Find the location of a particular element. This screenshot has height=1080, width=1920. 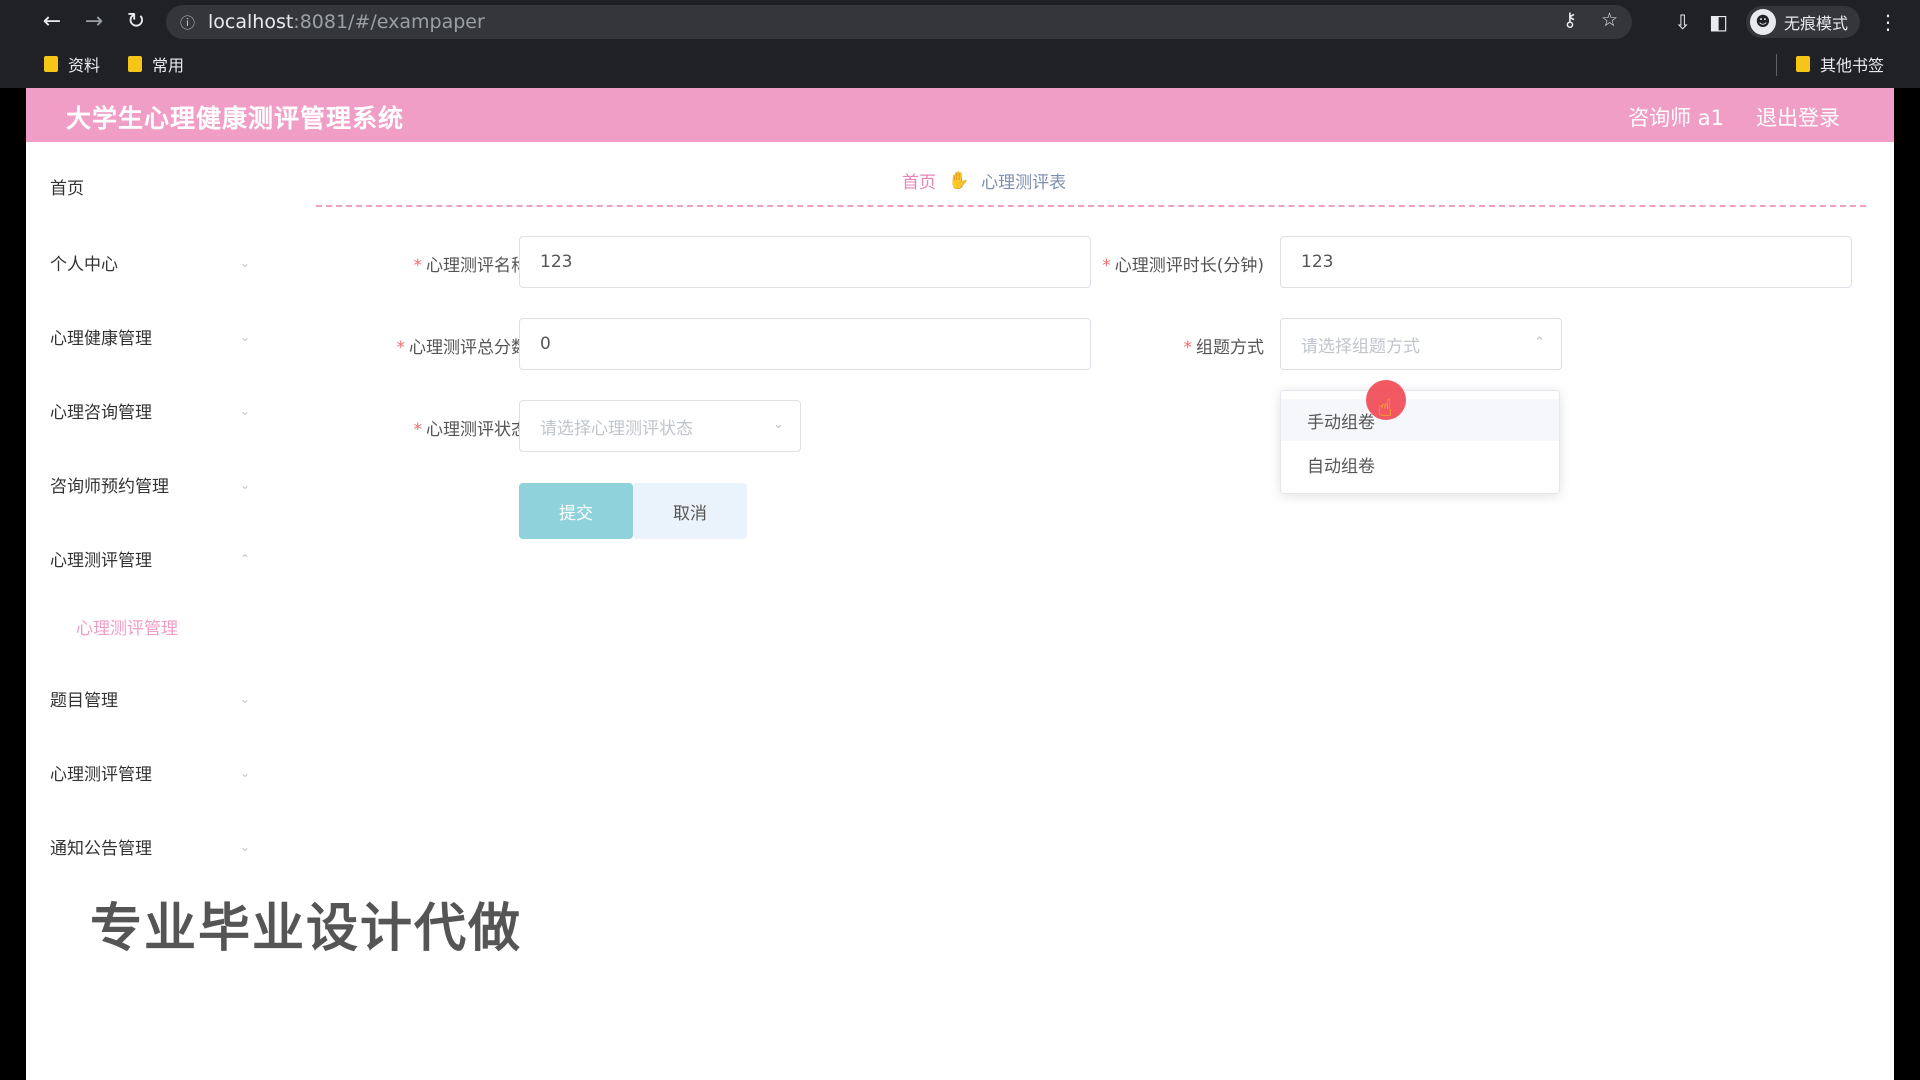

sidebar-item-home: 首页 is located at coordinates (150, 186).